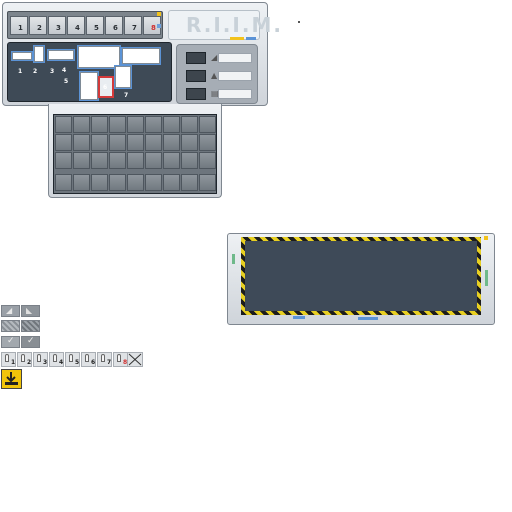 This screenshot has width=512, height=512. I want to click on hotbar-slot-number: 2, so click(39, 28).